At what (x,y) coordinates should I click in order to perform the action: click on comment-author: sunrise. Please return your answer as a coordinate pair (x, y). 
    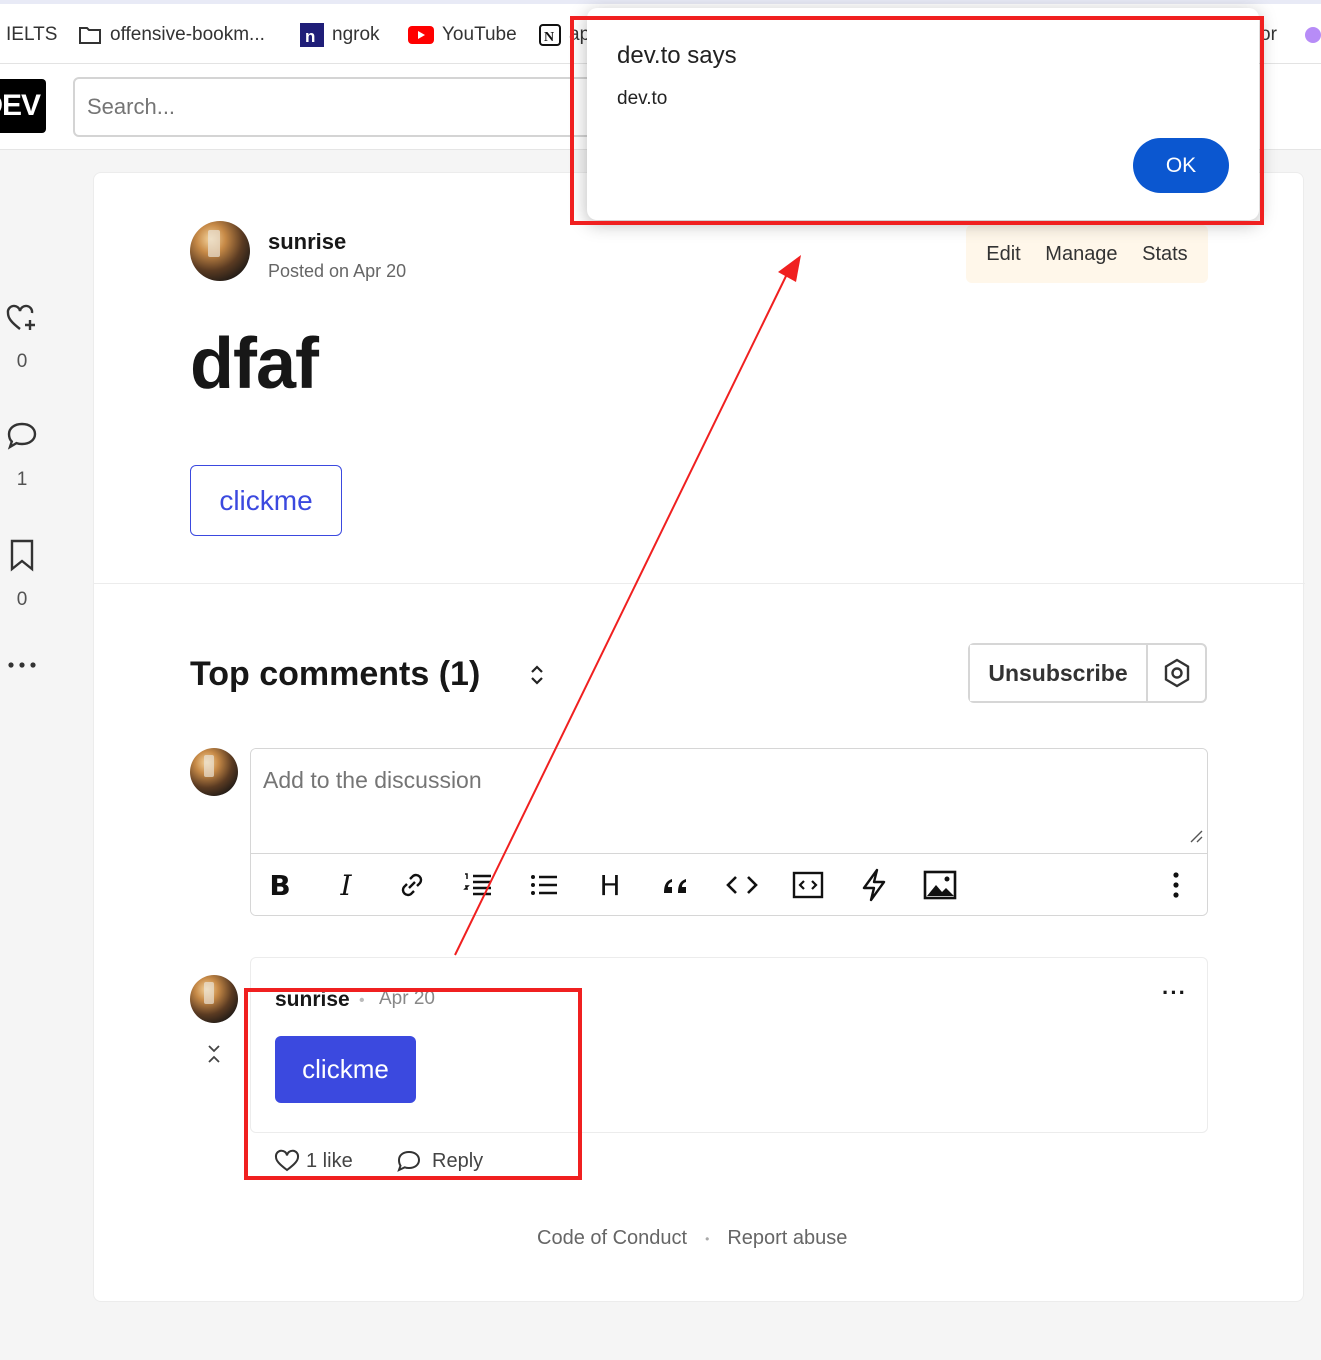
    Looking at the image, I should click on (312, 1000).